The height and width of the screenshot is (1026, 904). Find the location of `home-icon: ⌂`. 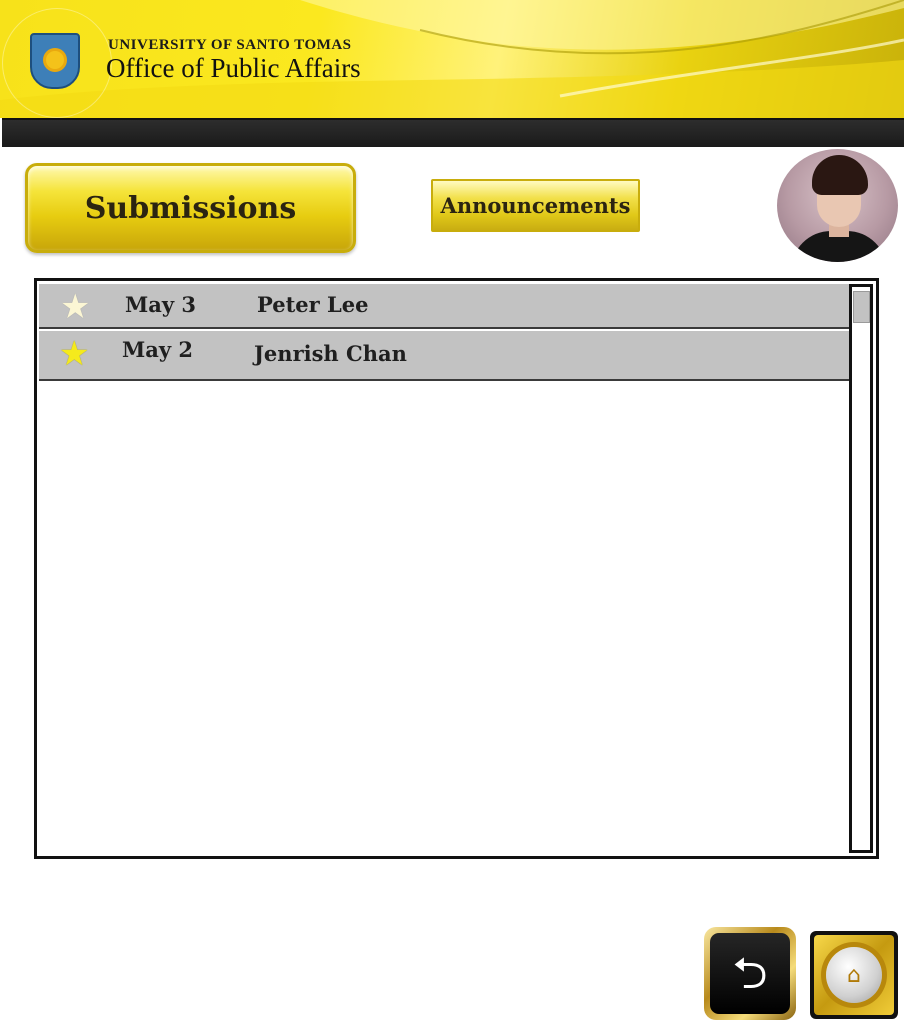

home-icon: ⌂ is located at coordinates (854, 975).